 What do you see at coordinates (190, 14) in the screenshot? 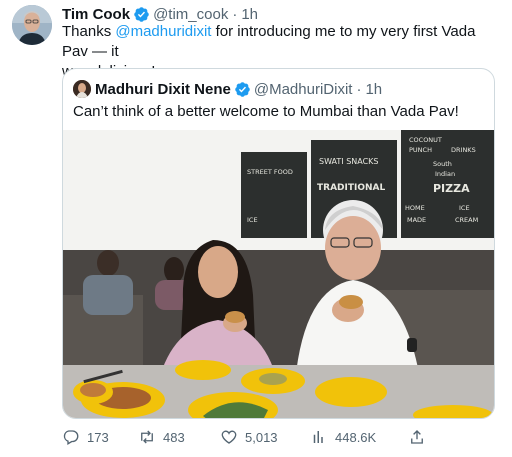
I see `author-handle: @tim_cook` at bounding box center [190, 14].